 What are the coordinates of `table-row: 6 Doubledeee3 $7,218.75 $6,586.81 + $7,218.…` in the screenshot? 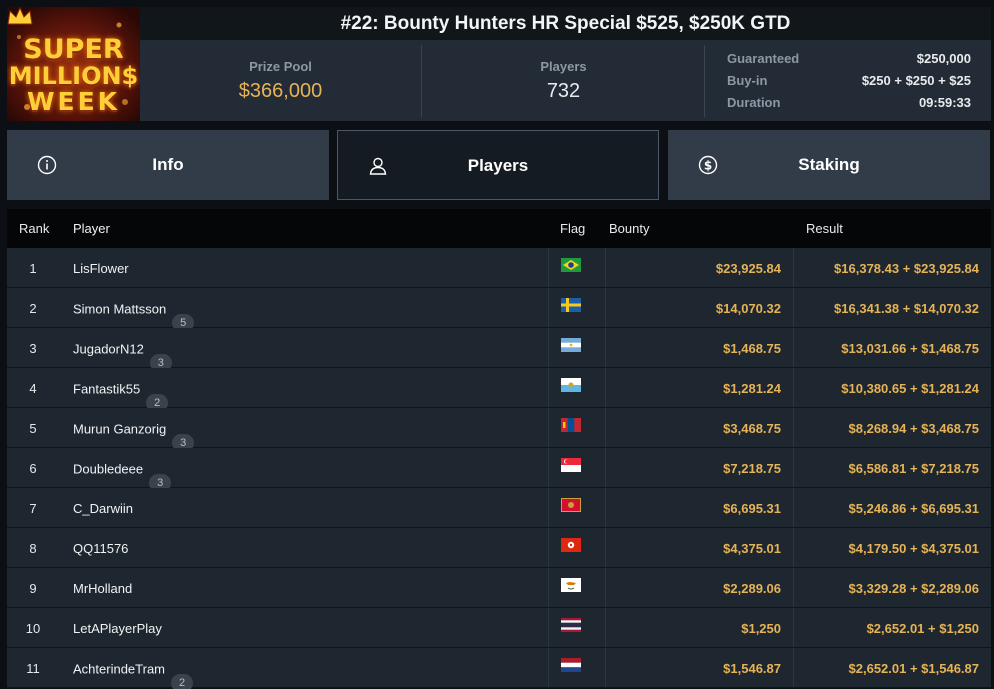 It's located at (499, 470).